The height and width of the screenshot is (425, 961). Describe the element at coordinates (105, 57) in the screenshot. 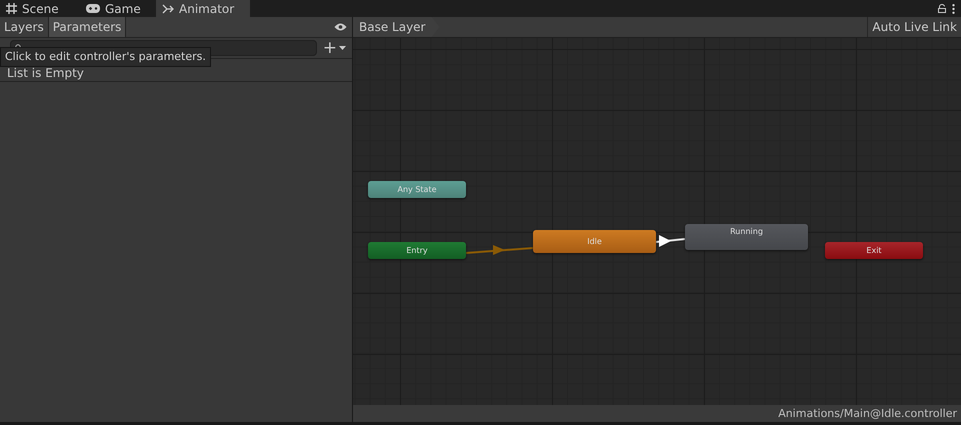

I see `tooltip: Click to edit controller's parameters.` at that location.